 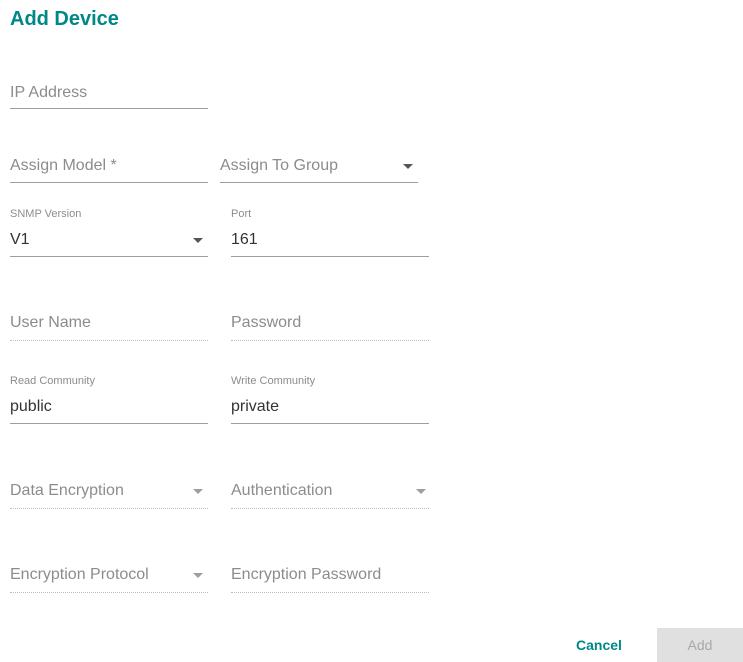 What do you see at coordinates (109, 182) in the screenshot?
I see `assign-model-underline` at bounding box center [109, 182].